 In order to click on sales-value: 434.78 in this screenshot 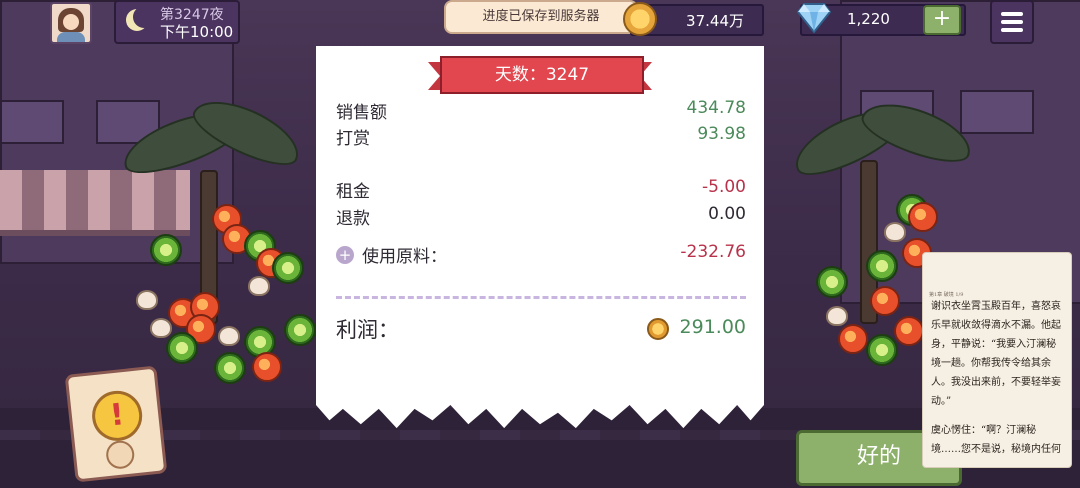, I will do `click(716, 108)`.